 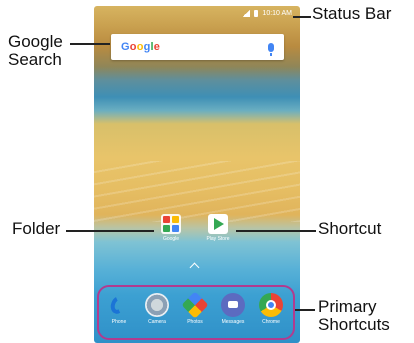 What do you see at coordinates (233, 305) in the screenshot?
I see `messages-icon` at bounding box center [233, 305].